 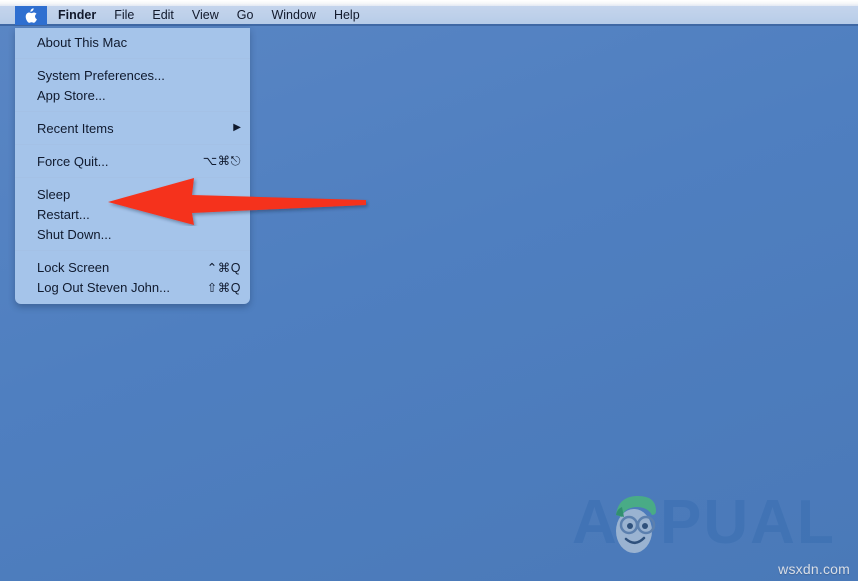 What do you see at coordinates (82, 42) in the screenshot?
I see `menu-item-label: About This Mac` at bounding box center [82, 42].